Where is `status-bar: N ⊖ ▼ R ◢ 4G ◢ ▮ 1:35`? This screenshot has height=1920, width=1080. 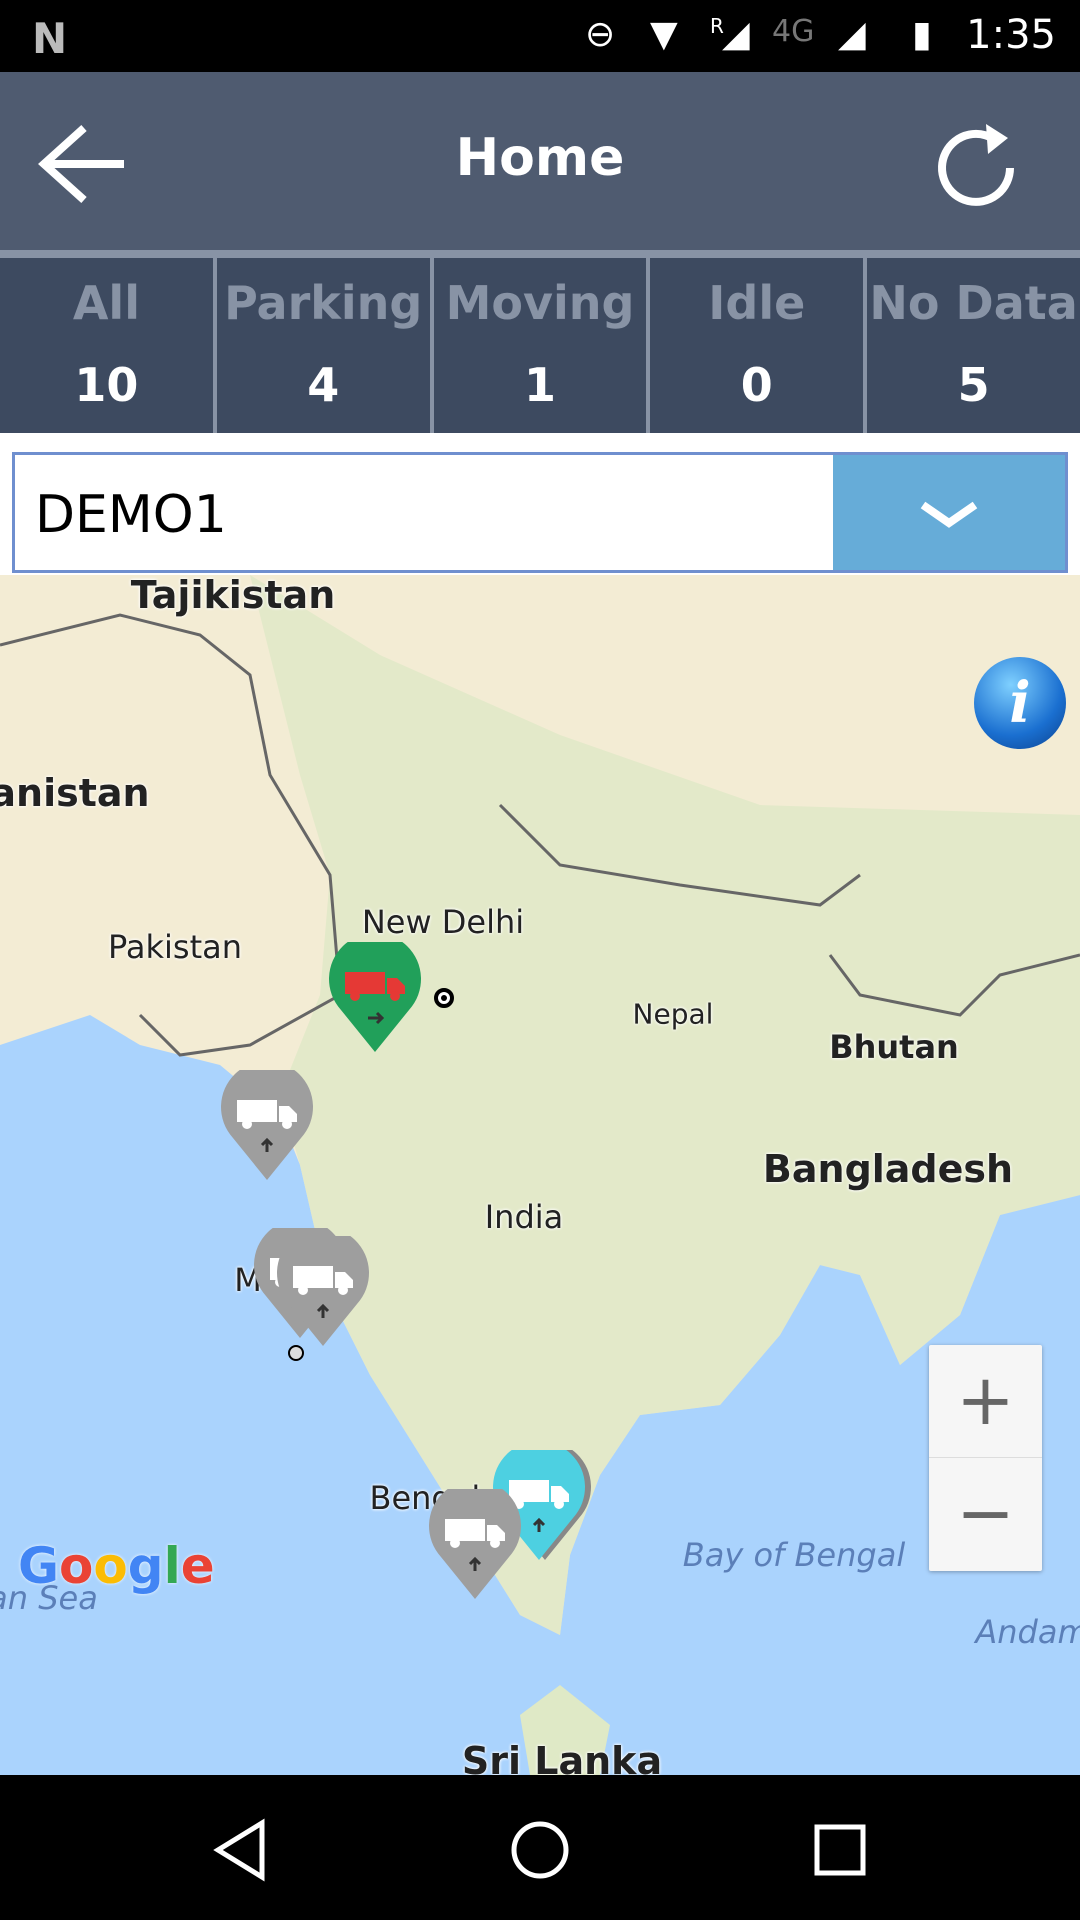 status-bar: N ⊖ ▼ R ◢ 4G ◢ ▮ 1:35 is located at coordinates (540, 36).